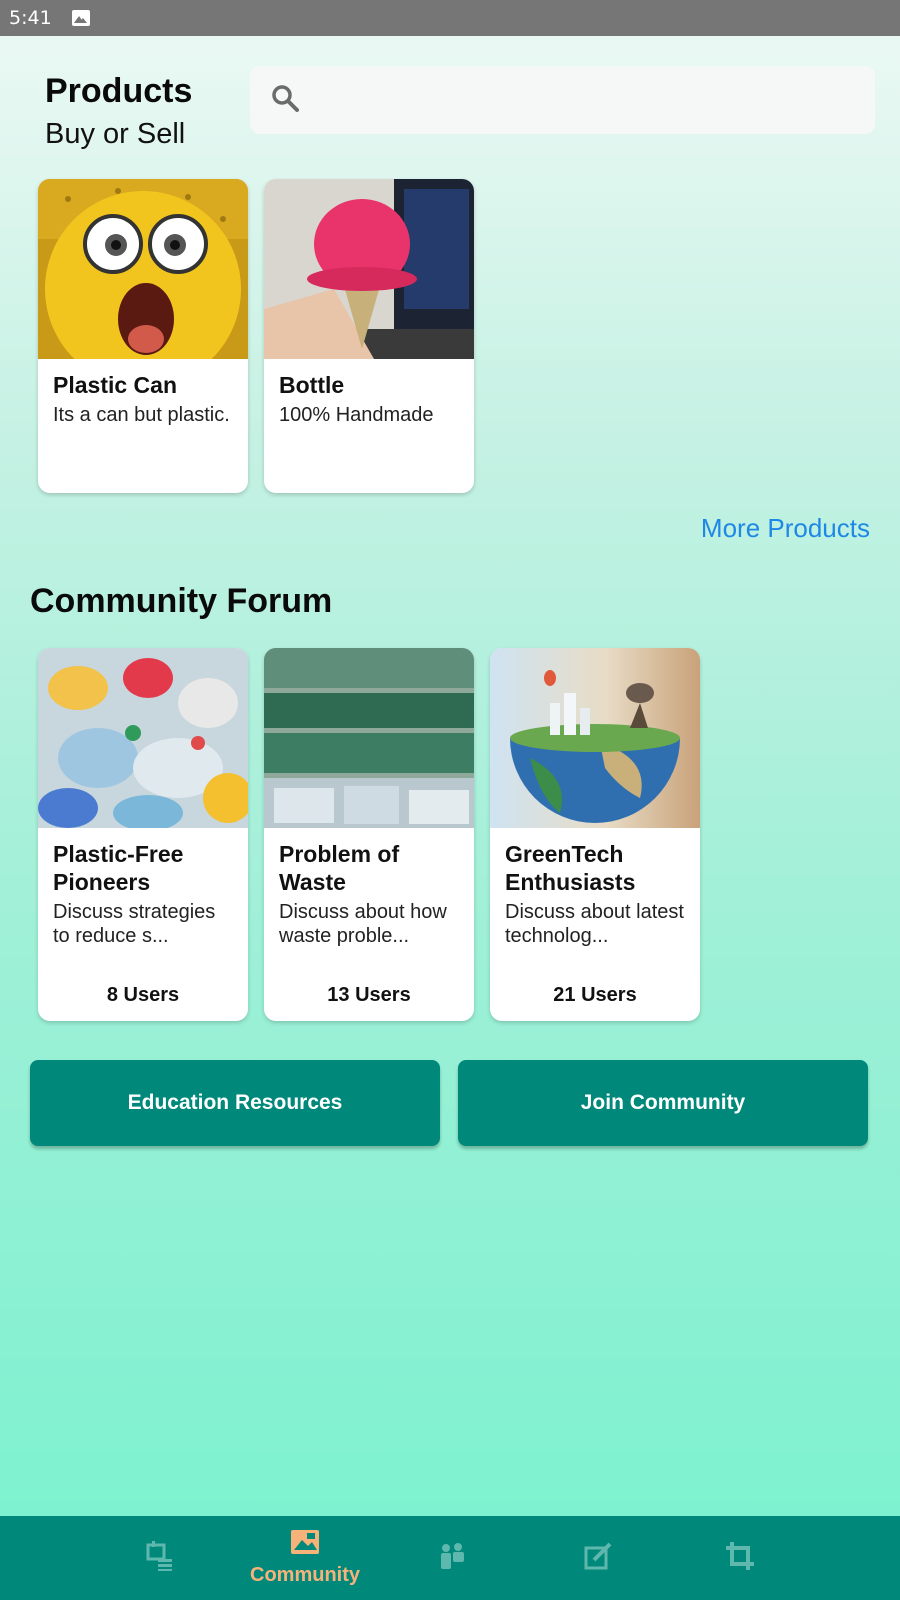 The image size is (900, 1600). What do you see at coordinates (595, 995) in the screenshot?
I see `forum-user-count: 21 Users` at bounding box center [595, 995].